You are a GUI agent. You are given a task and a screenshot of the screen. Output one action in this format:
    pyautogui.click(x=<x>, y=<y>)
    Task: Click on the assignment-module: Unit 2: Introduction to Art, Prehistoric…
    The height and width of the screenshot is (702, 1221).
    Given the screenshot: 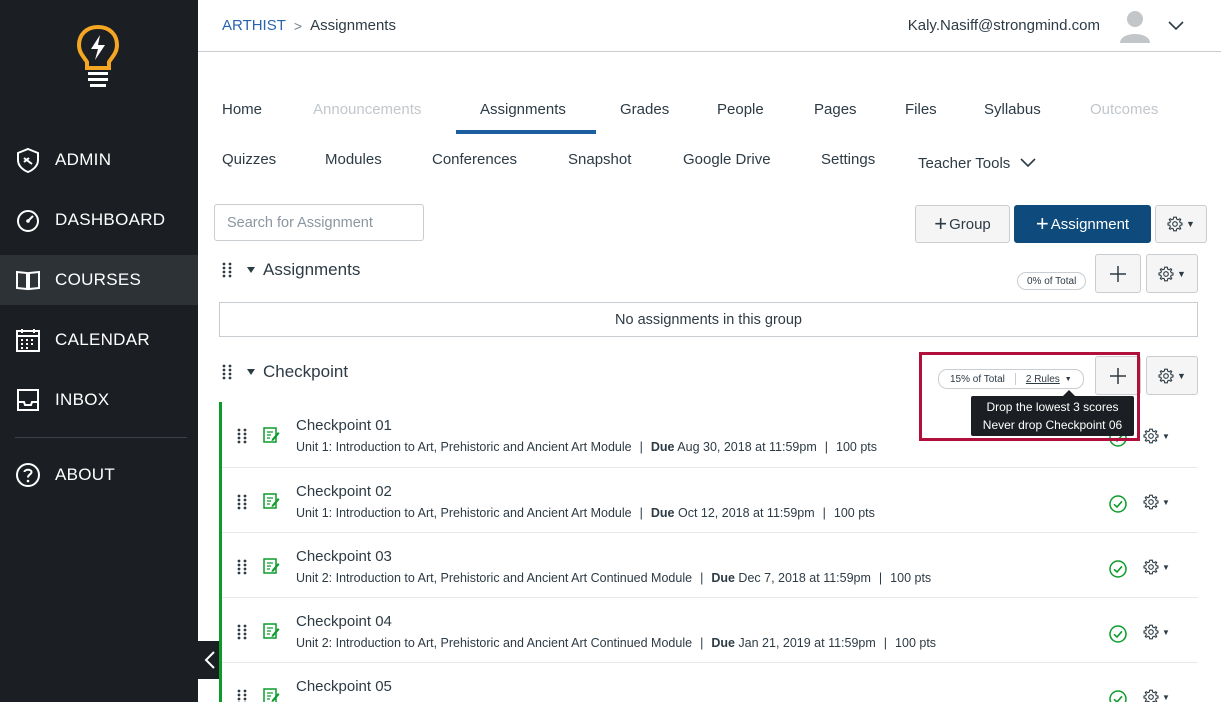 What is the action you would take?
    pyautogui.click(x=494, y=578)
    